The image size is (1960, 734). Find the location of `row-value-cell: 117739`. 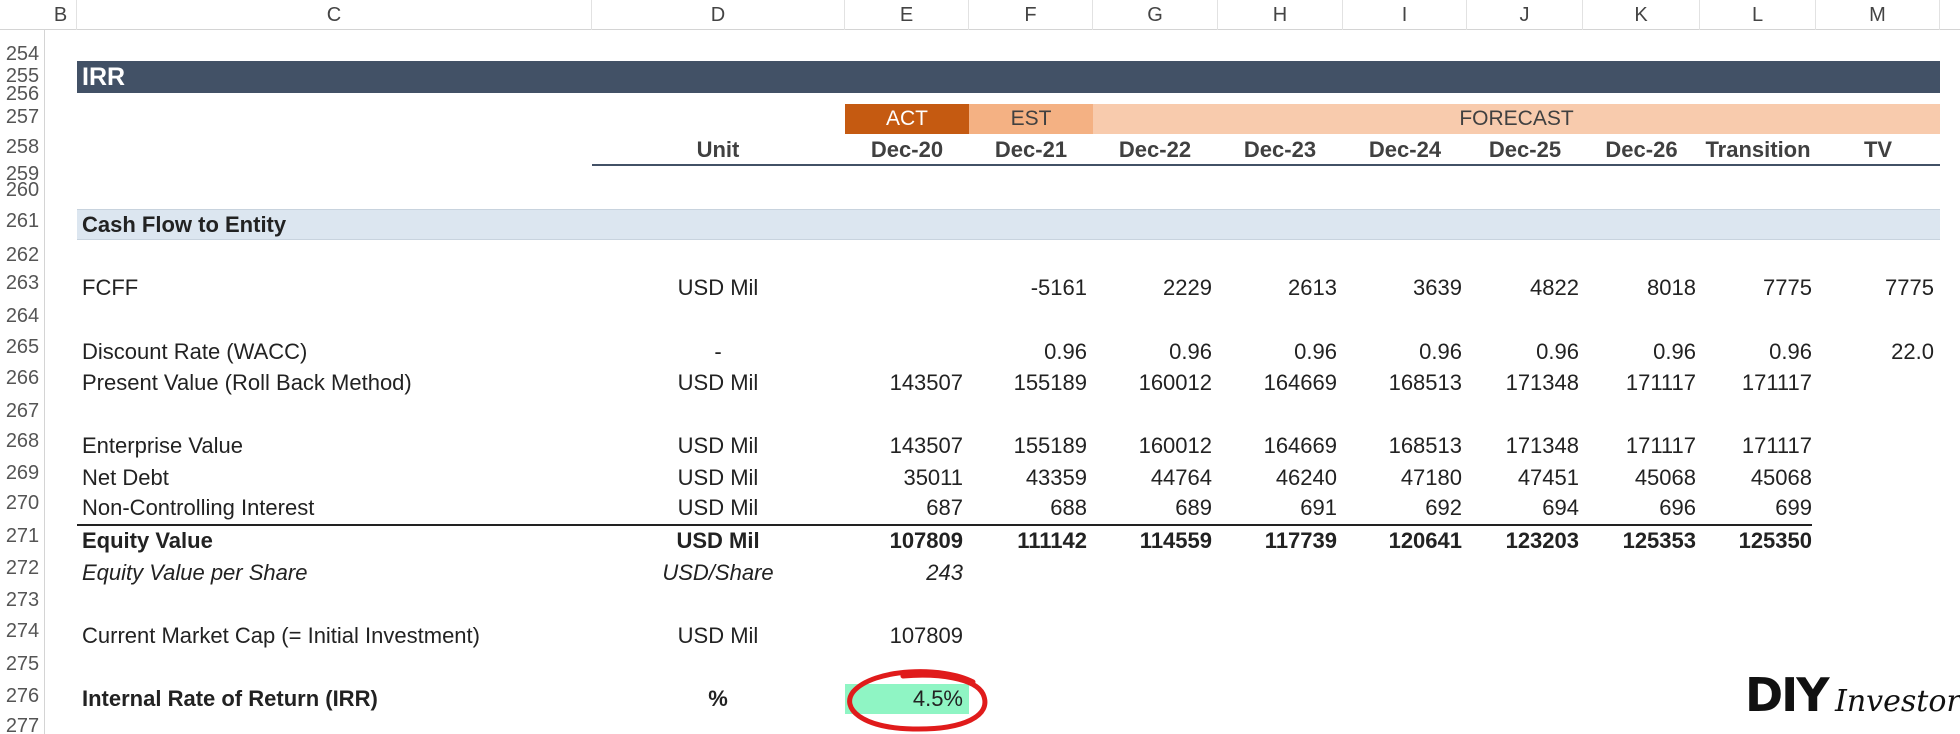

row-value-cell: 117739 is located at coordinates (1277, 541).